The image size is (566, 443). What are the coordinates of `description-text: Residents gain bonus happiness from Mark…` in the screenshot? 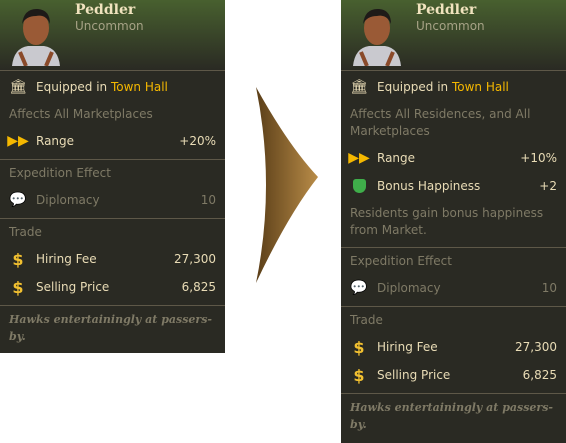 It's located at (447, 221).